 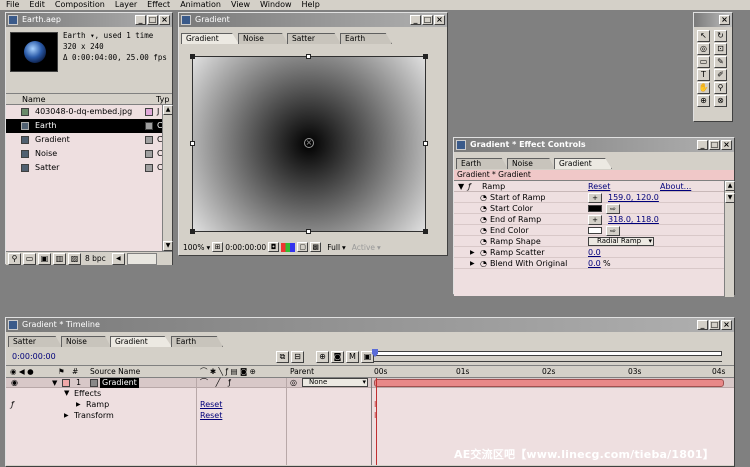 What do you see at coordinates (370, 393) in the screenshot?
I see `effects-group-row: ▼ Effects` at bounding box center [370, 393].